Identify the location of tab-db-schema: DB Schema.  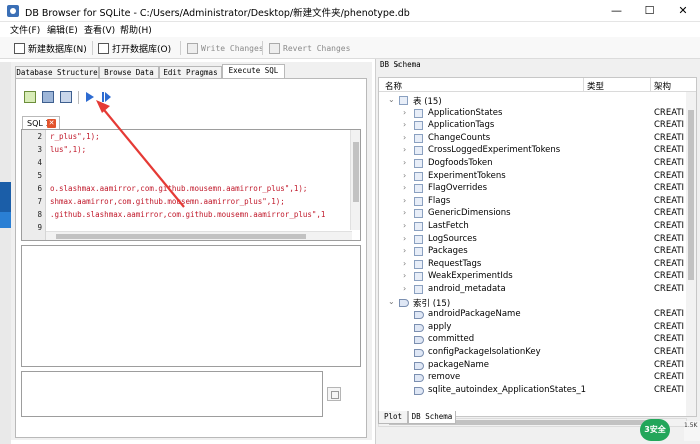
(432, 417).